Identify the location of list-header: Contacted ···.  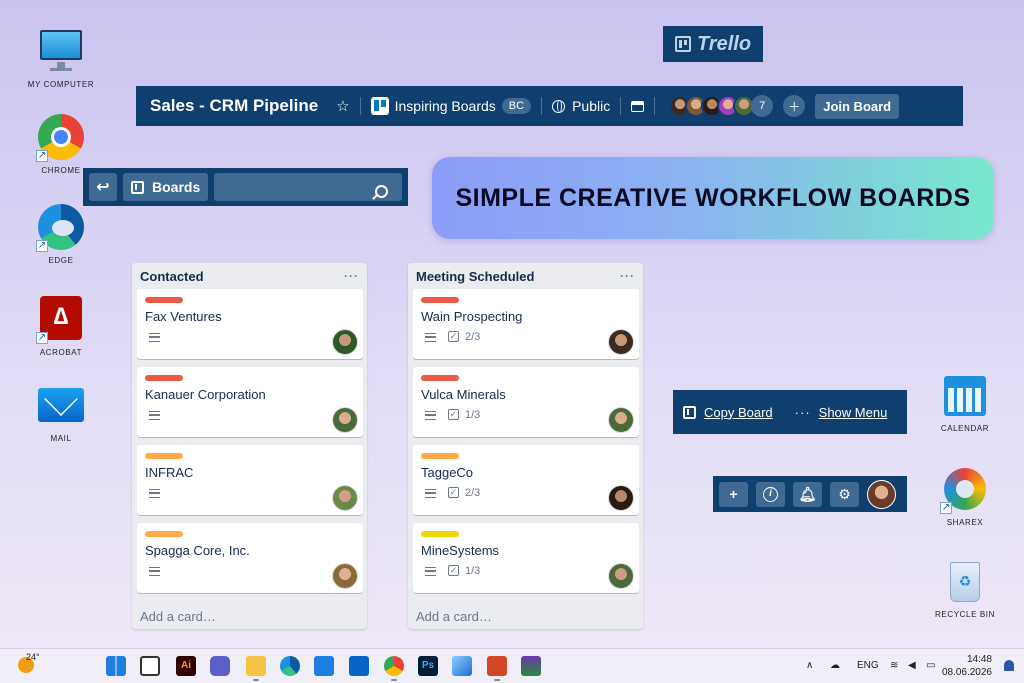
(249, 276).